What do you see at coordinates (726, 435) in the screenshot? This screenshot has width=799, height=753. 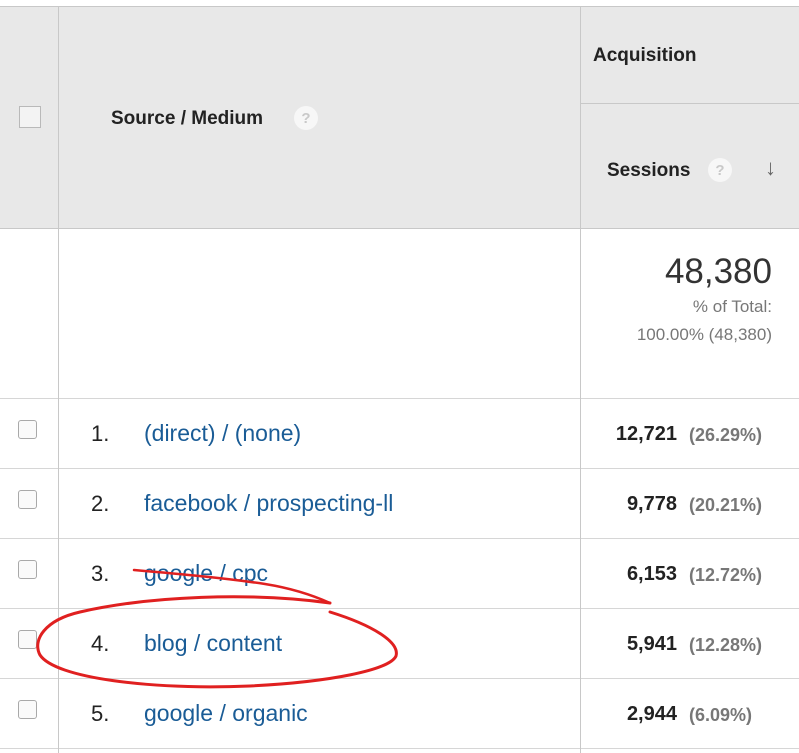 I see `sessions-percent: (26.29%)` at bounding box center [726, 435].